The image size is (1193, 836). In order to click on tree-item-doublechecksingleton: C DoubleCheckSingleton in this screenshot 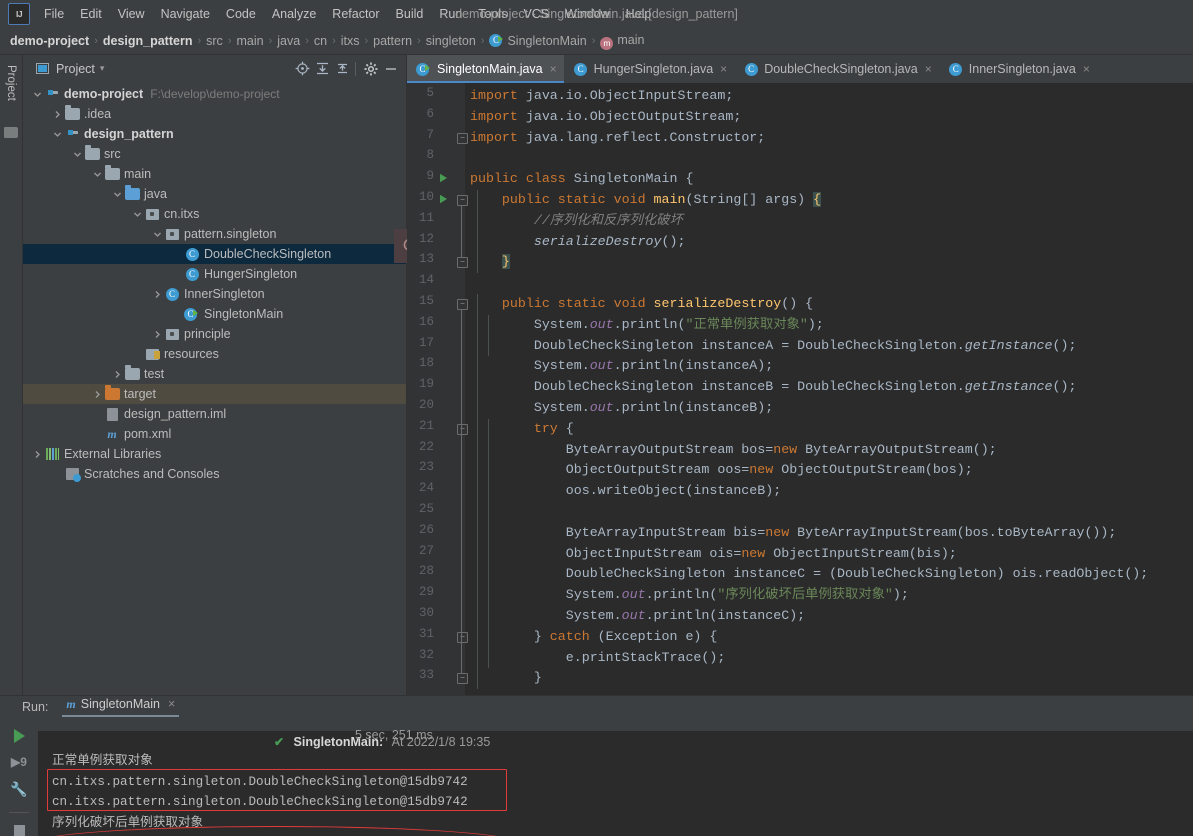, I will do `click(214, 254)`.